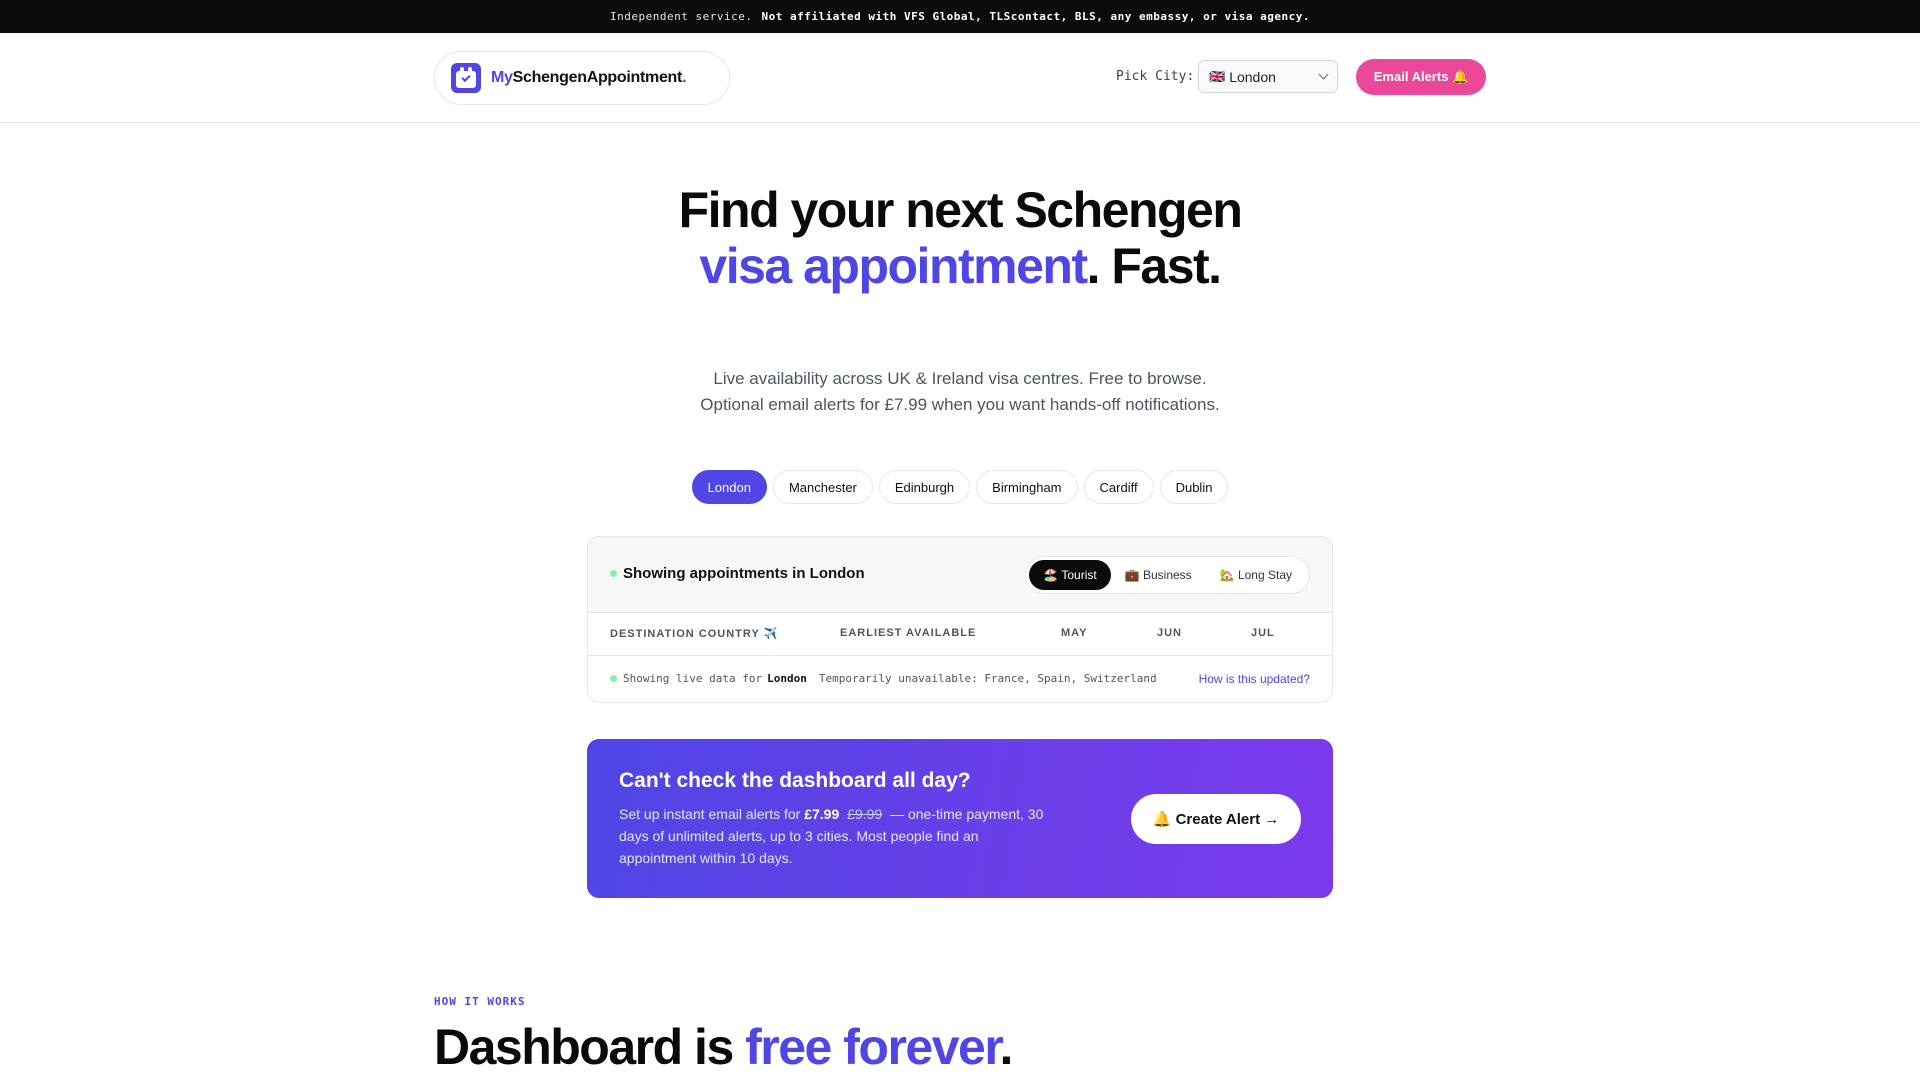 The height and width of the screenshot is (1080, 1920). Describe the element at coordinates (822, 814) in the screenshot. I see `cta-price: £7.99` at that location.